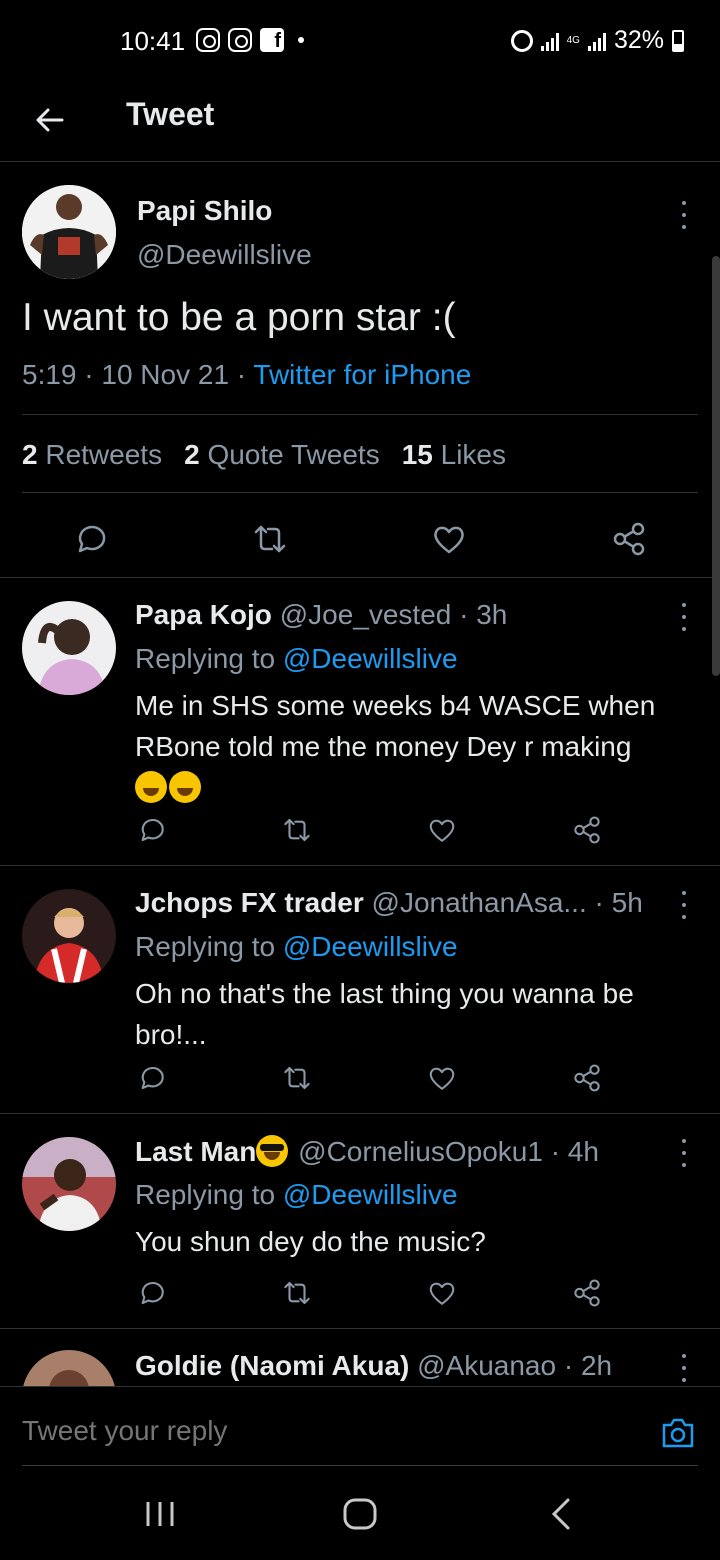 This screenshot has width=720, height=1560. I want to click on system-navigation-bar, so click(360, 1513).